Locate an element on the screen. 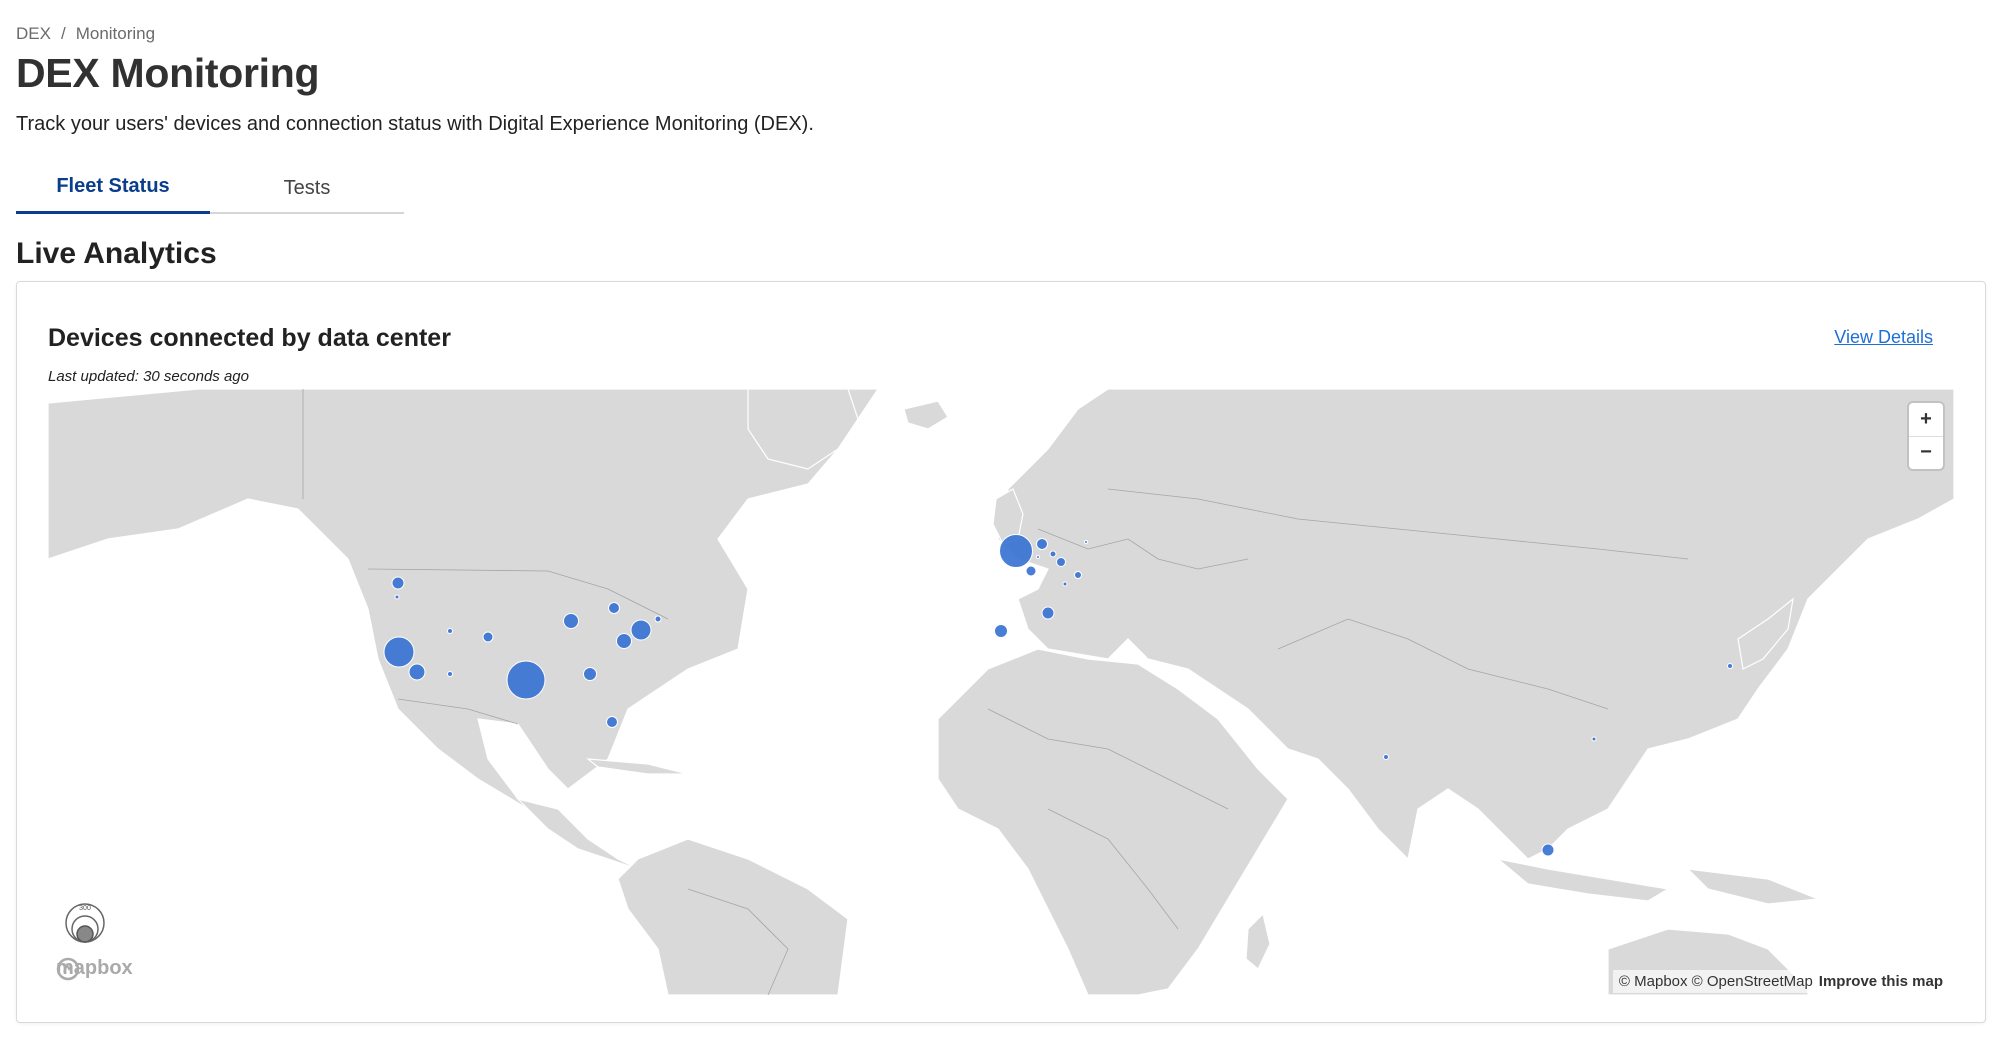 Image resolution: width=1999 pixels, height=1038 pixels. dc-bubble-amsterdam is located at coordinates (1042, 544).